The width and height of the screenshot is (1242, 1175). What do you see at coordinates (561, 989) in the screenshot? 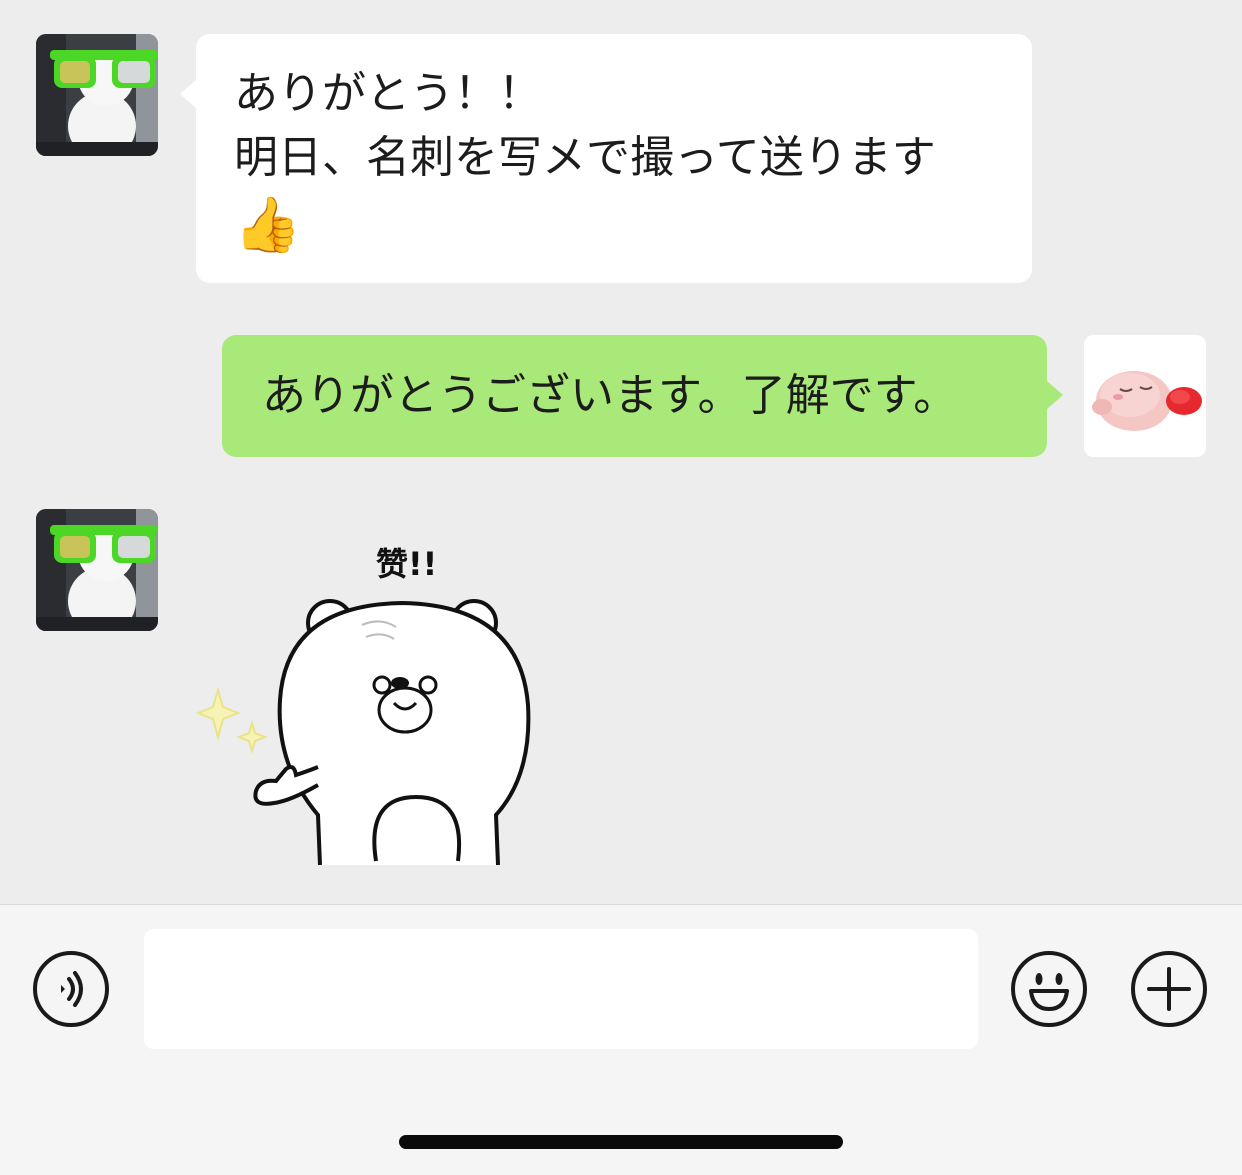
I see `message-input` at bounding box center [561, 989].